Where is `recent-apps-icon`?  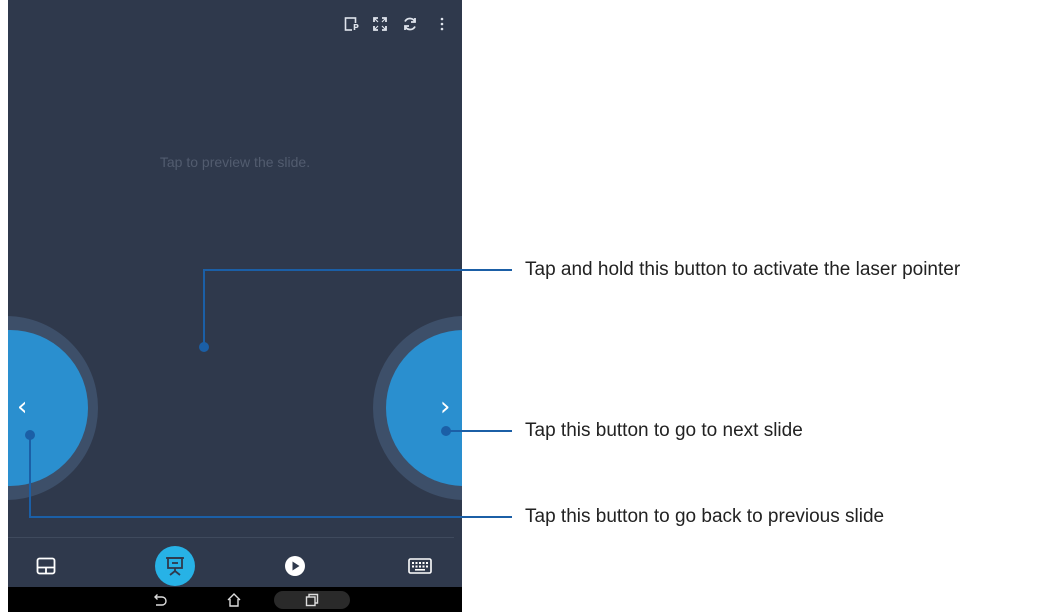
recent-apps-icon is located at coordinates (312, 600).